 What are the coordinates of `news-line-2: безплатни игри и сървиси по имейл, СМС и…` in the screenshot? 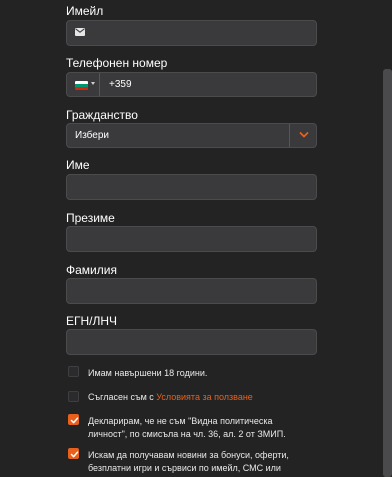 It's located at (184, 468).